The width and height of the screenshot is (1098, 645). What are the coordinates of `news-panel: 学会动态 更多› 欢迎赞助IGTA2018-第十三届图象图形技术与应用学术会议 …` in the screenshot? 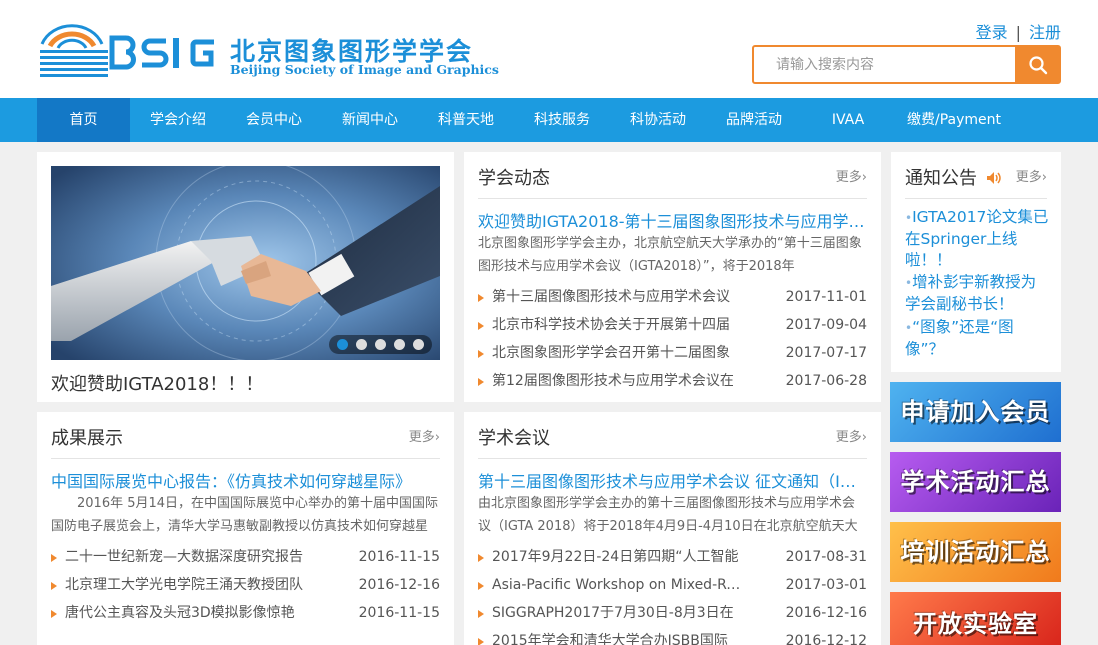 It's located at (672, 277).